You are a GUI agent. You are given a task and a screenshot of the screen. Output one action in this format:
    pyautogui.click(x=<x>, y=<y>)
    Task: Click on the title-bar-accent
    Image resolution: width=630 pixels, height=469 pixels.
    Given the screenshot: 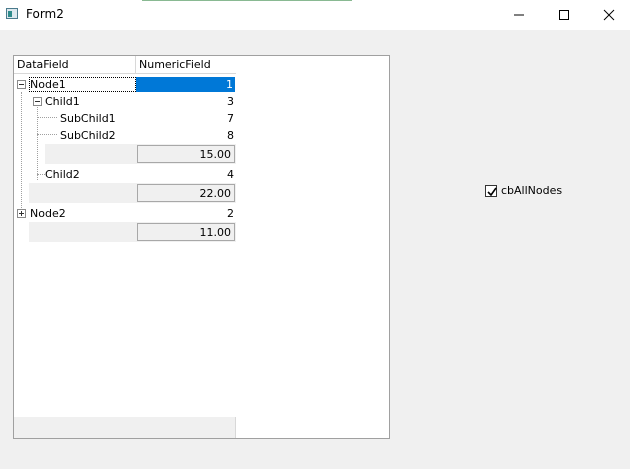 What is the action you would take?
    pyautogui.click(x=247, y=0)
    